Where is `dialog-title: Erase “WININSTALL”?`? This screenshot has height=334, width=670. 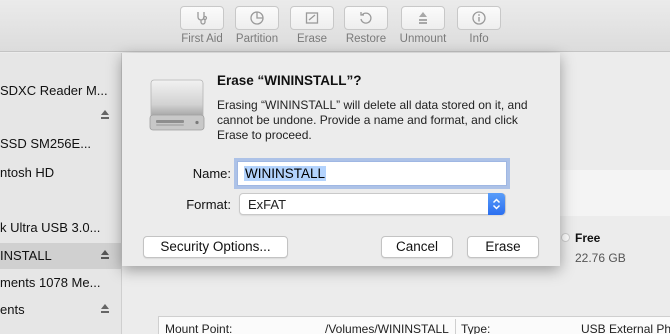
dialog-title: Erase “WININSTALL”? is located at coordinates (289, 80).